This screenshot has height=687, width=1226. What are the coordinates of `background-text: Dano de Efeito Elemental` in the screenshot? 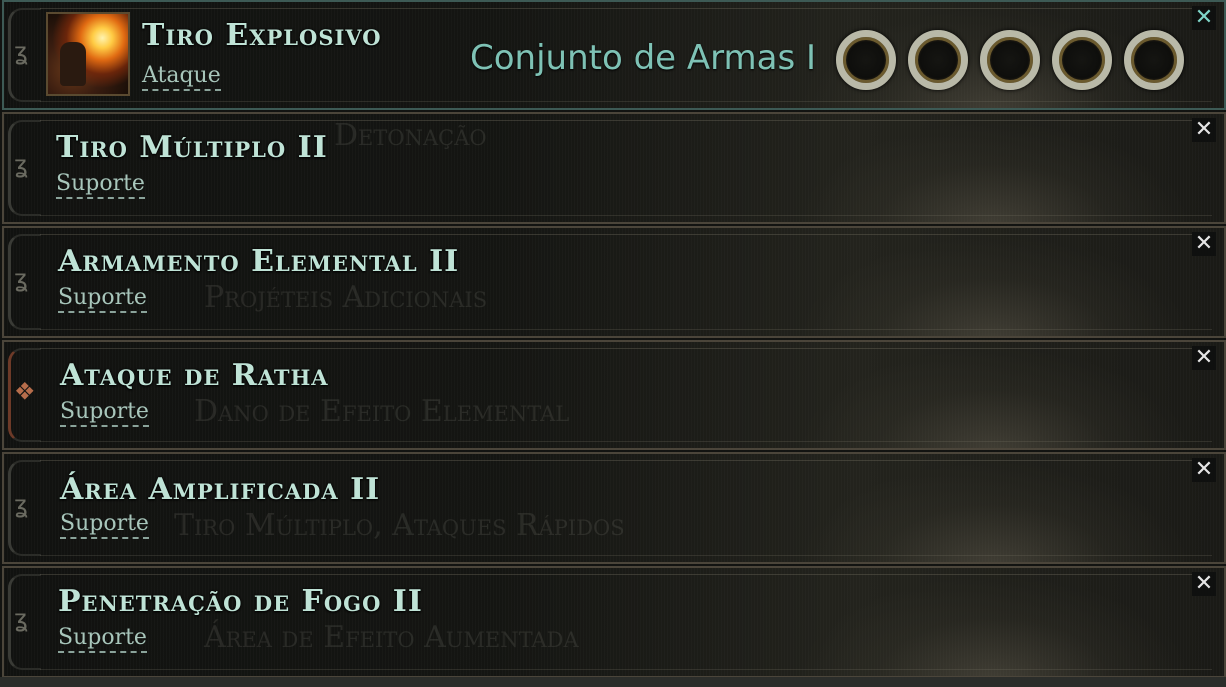 It's located at (382, 411).